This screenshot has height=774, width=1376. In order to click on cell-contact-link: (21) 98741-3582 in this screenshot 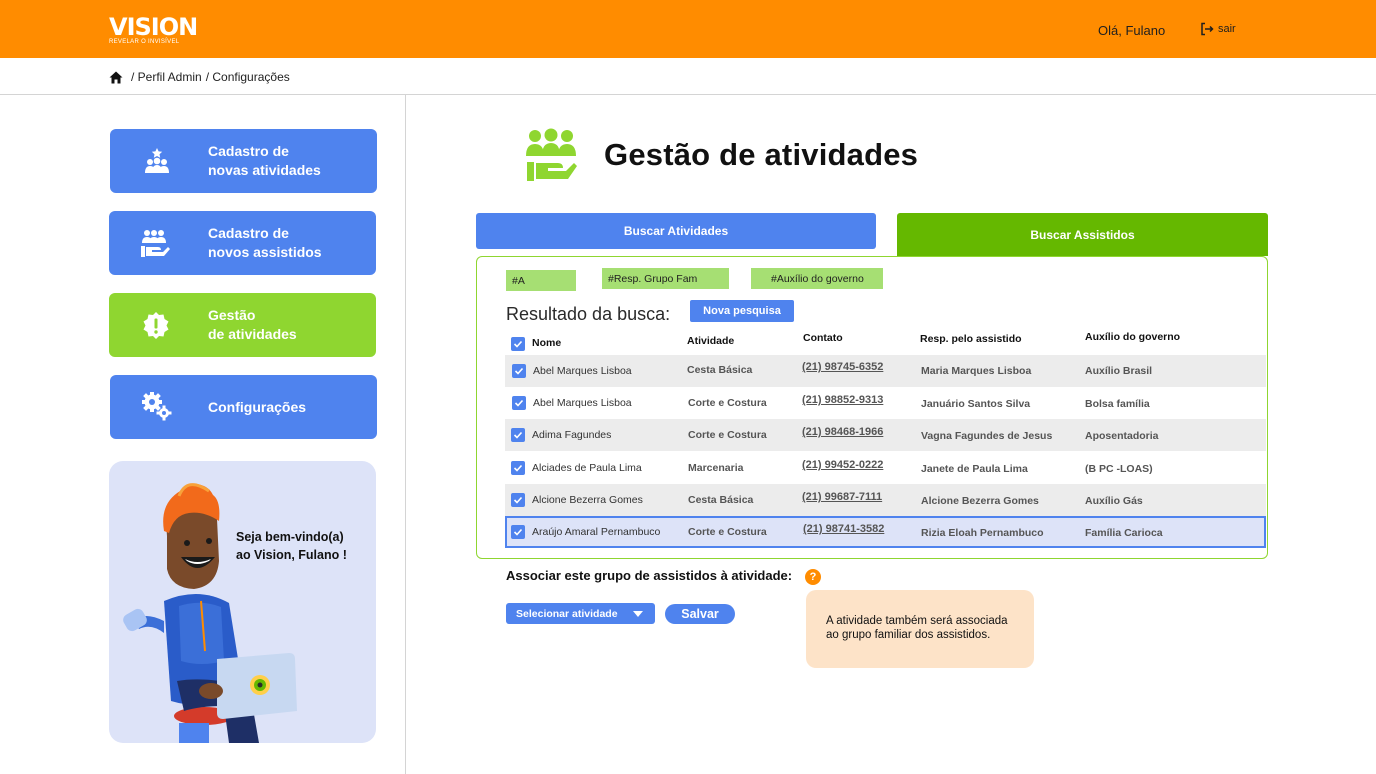, I will do `click(843, 529)`.